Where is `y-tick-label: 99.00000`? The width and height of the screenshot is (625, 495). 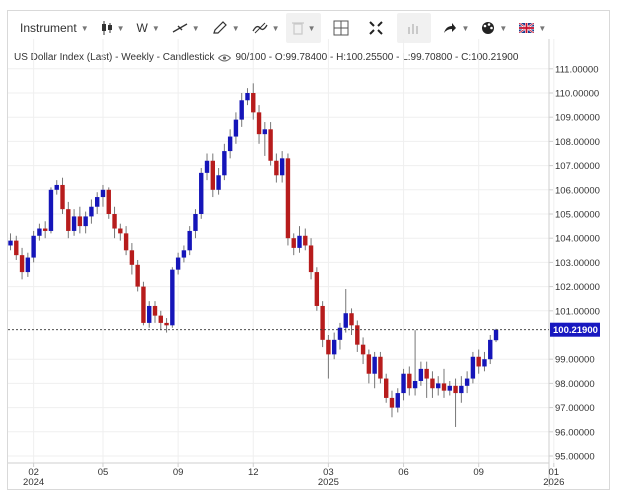
y-tick-label: 99.00000 is located at coordinates (575, 360).